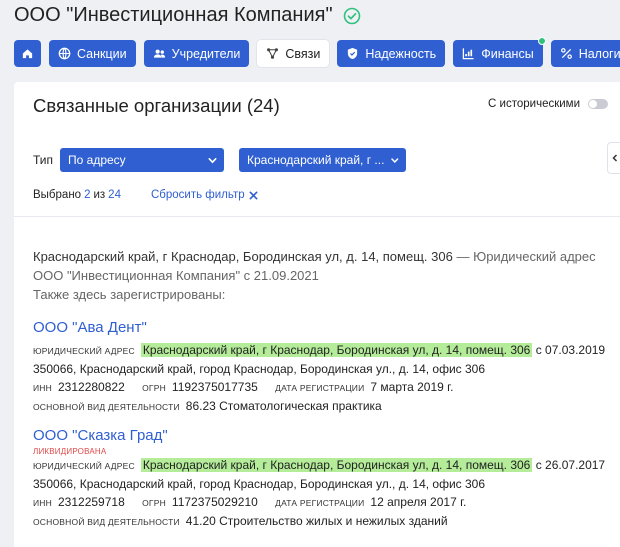 This screenshot has height=547, width=620. I want to click on collapse-panel-handle, so click(613, 158).